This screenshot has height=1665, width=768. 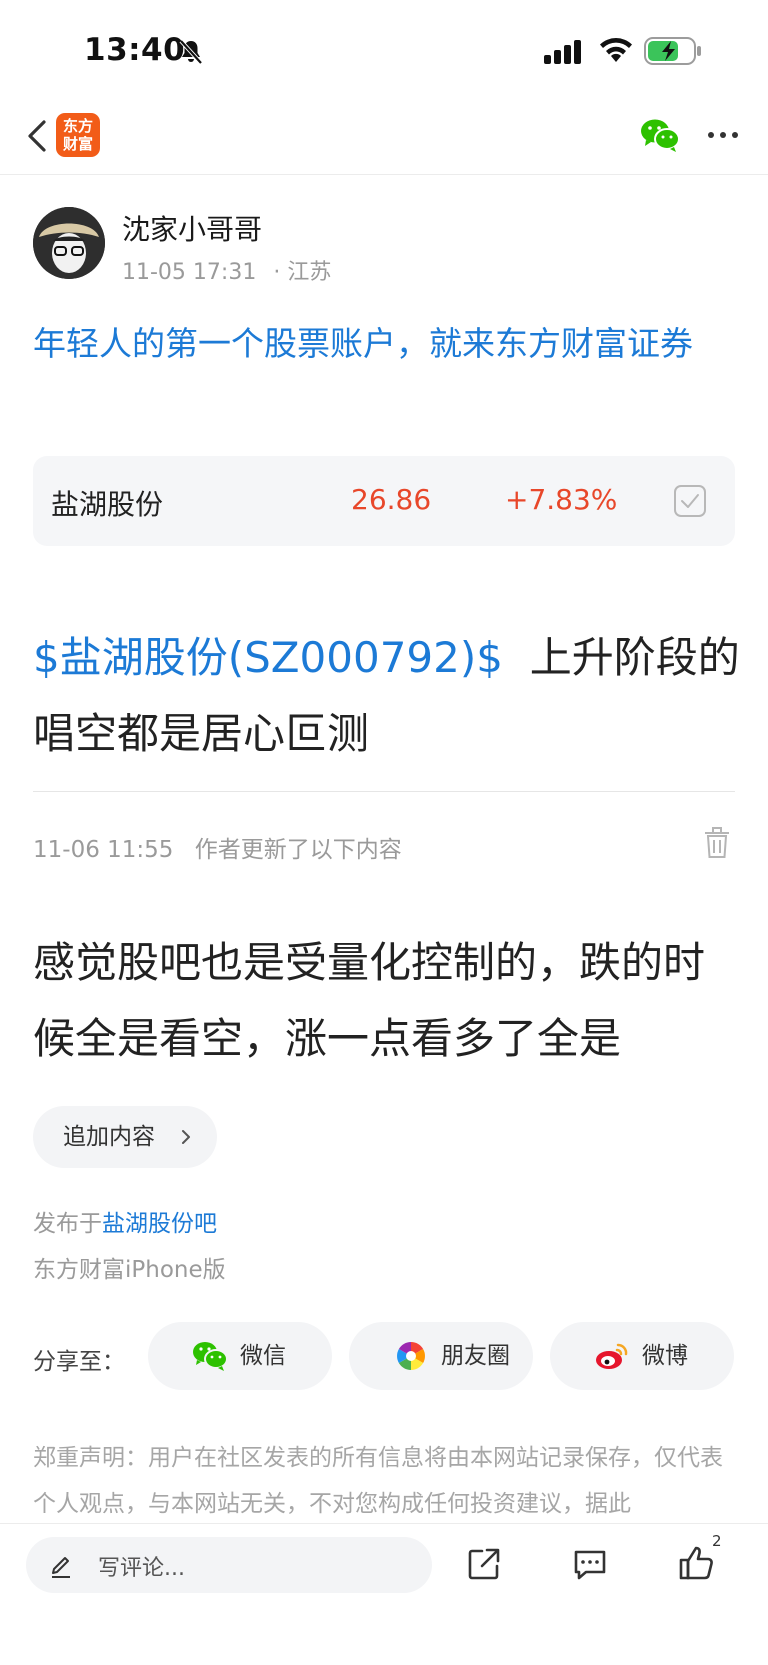 What do you see at coordinates (107, 504) in the screenshot?
I see `stock-name: 盐湖股份` at bounding box center [107, 504].